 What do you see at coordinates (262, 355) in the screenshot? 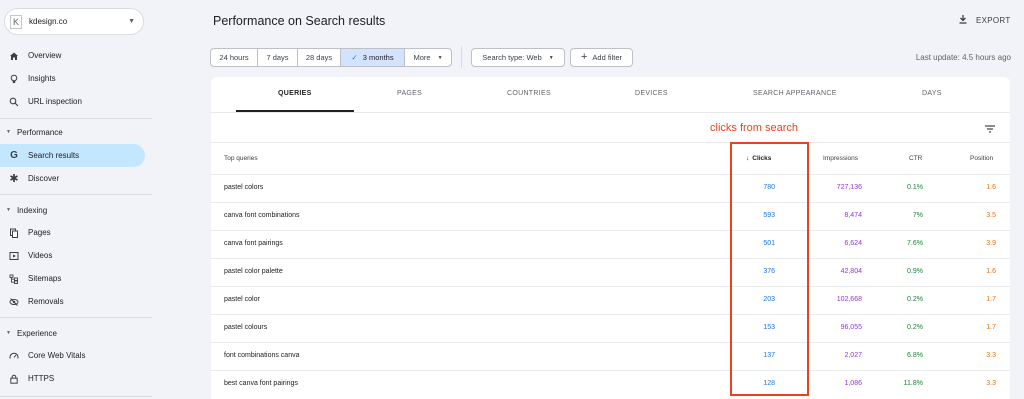
I see `query-cell: font combinations canva` at bounding box center [262, 355].